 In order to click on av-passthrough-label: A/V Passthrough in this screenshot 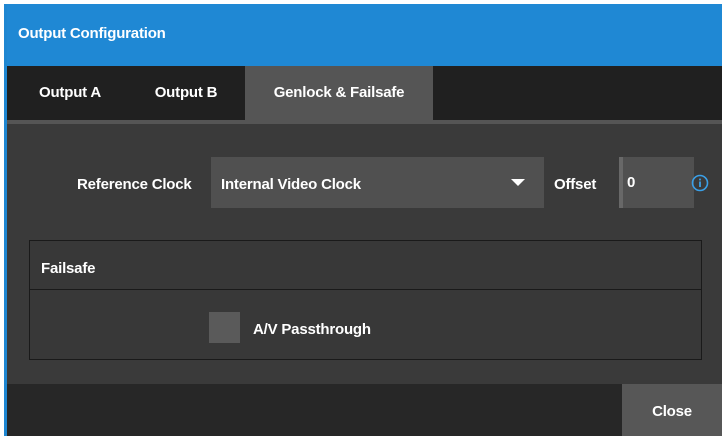, I will do `click(312, 329)`.